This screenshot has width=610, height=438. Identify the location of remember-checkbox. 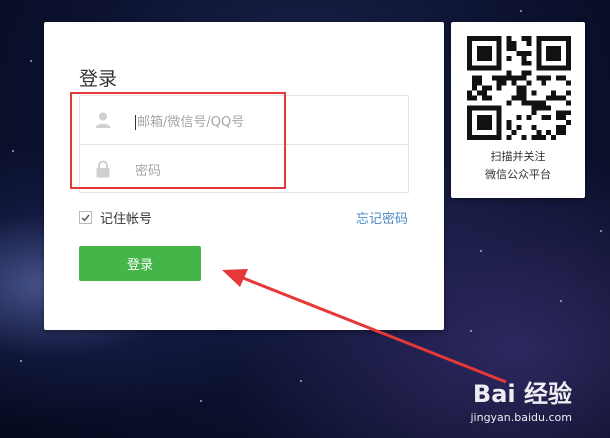
(85, 217).